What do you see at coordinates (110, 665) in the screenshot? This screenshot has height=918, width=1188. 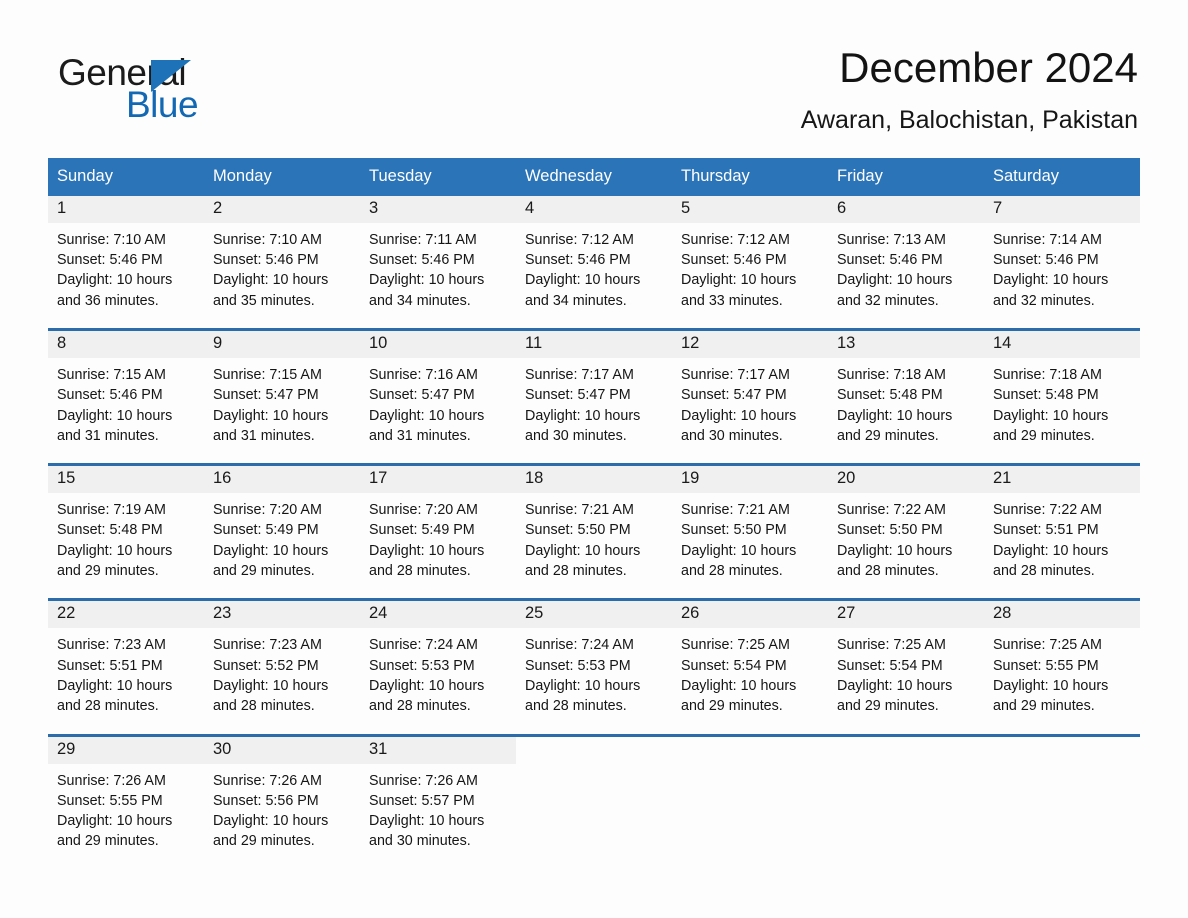 I see `sunset-line: Sunset: 5:51 PM` at bounding box center [110, 665].